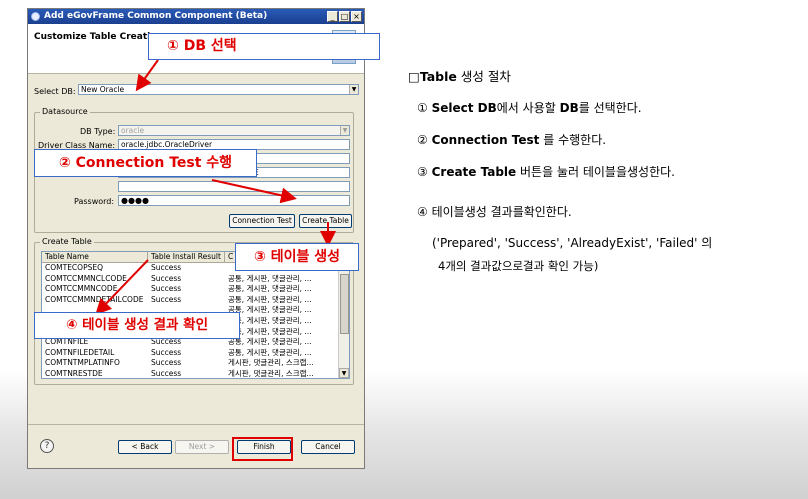 This screenshot has width=808, height=499. Describe the element at coordinates (474, 172) in the screenshot. I see `step-3-bold: Create Table` at that location.